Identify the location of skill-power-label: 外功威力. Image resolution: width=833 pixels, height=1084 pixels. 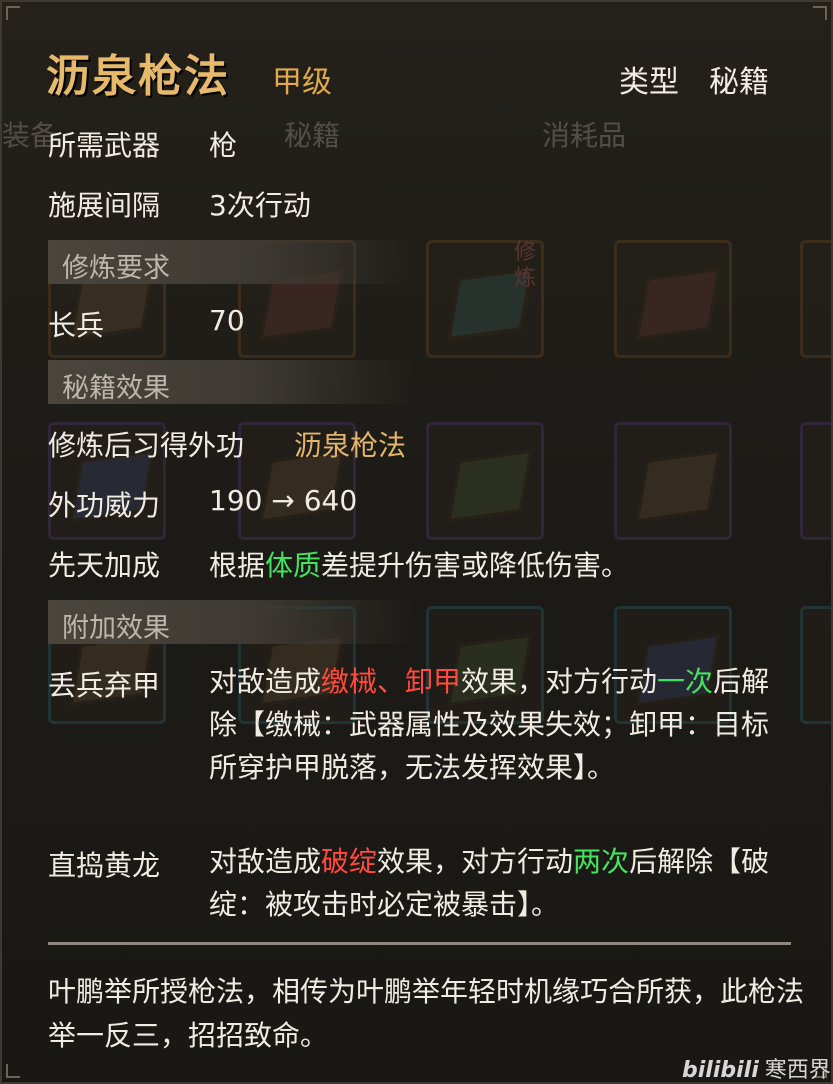
(104, 505).